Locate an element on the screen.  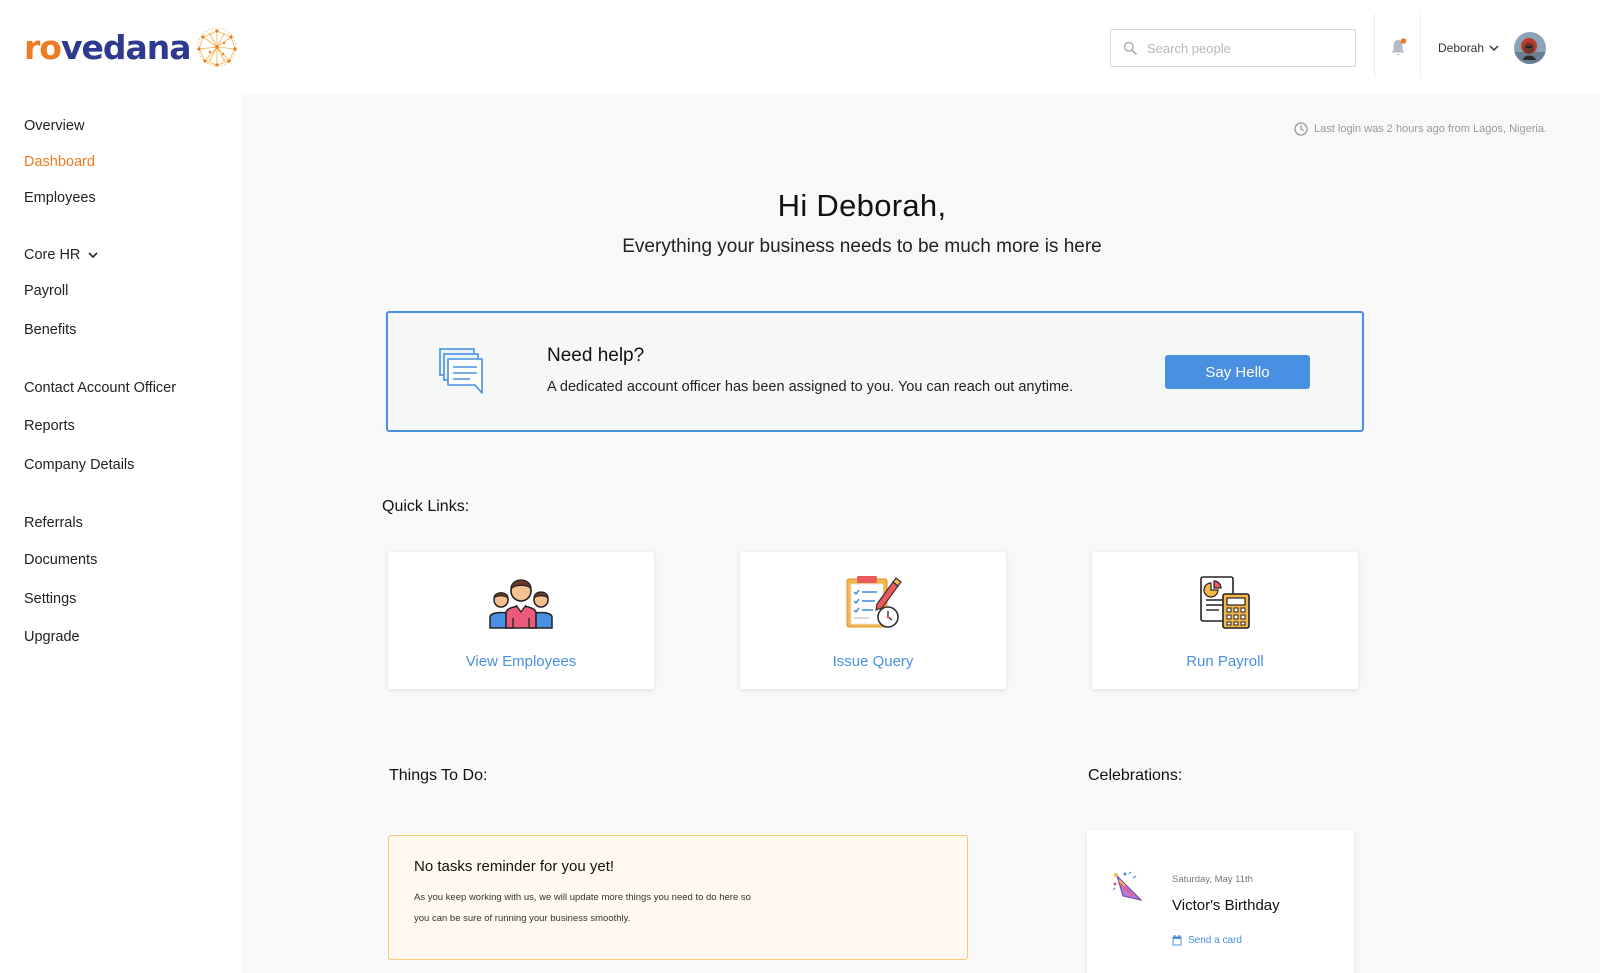
notification-dot is located at coordinates (1403, 41).